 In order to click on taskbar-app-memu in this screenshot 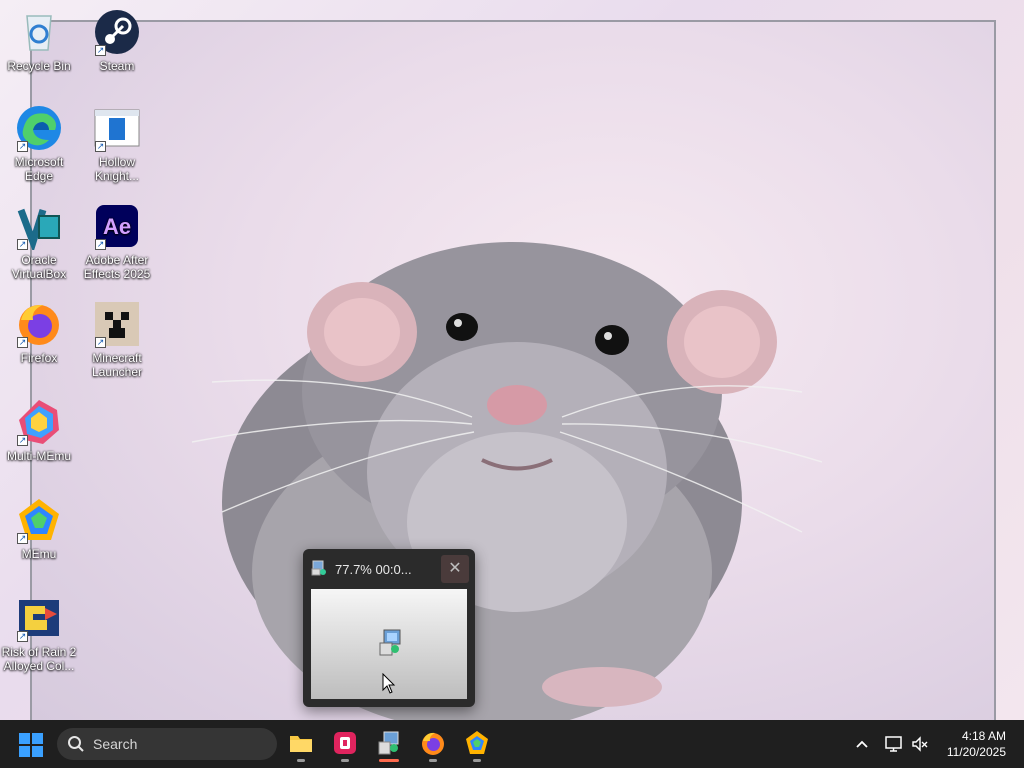, I will do `click(477, 745)`.